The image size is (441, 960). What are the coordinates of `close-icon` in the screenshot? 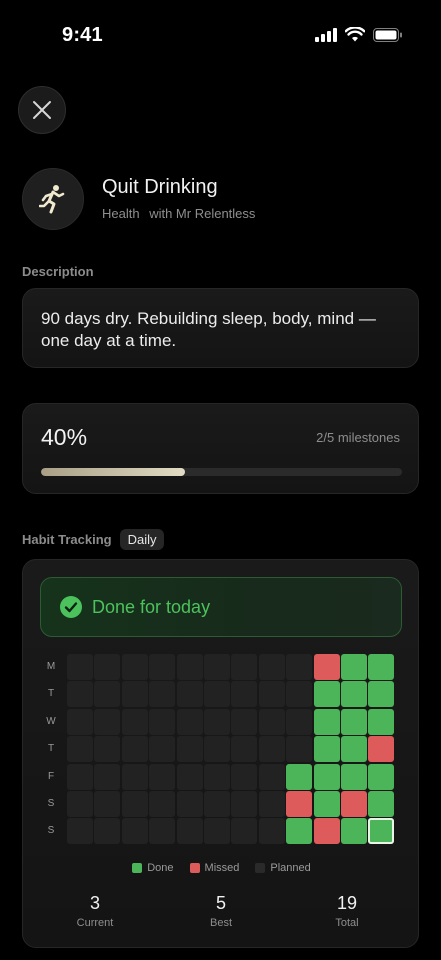 It's located at (42, 110).